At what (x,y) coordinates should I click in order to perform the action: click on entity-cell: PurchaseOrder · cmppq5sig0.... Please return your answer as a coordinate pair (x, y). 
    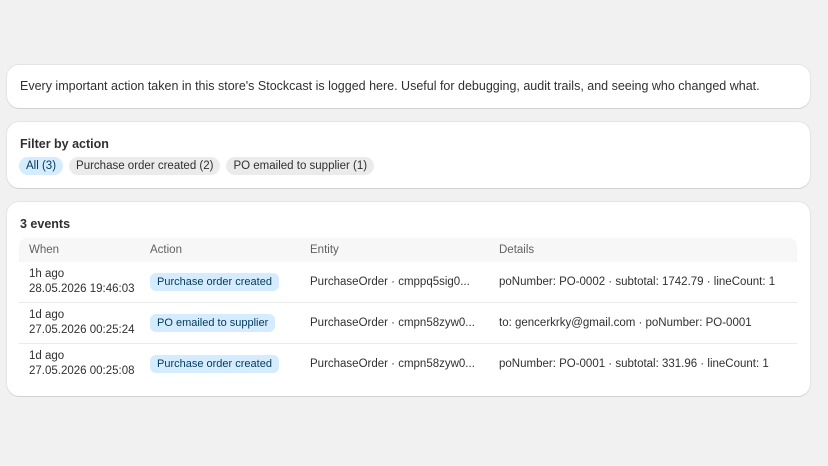
    Looking at the image, I should click on (390, 282).